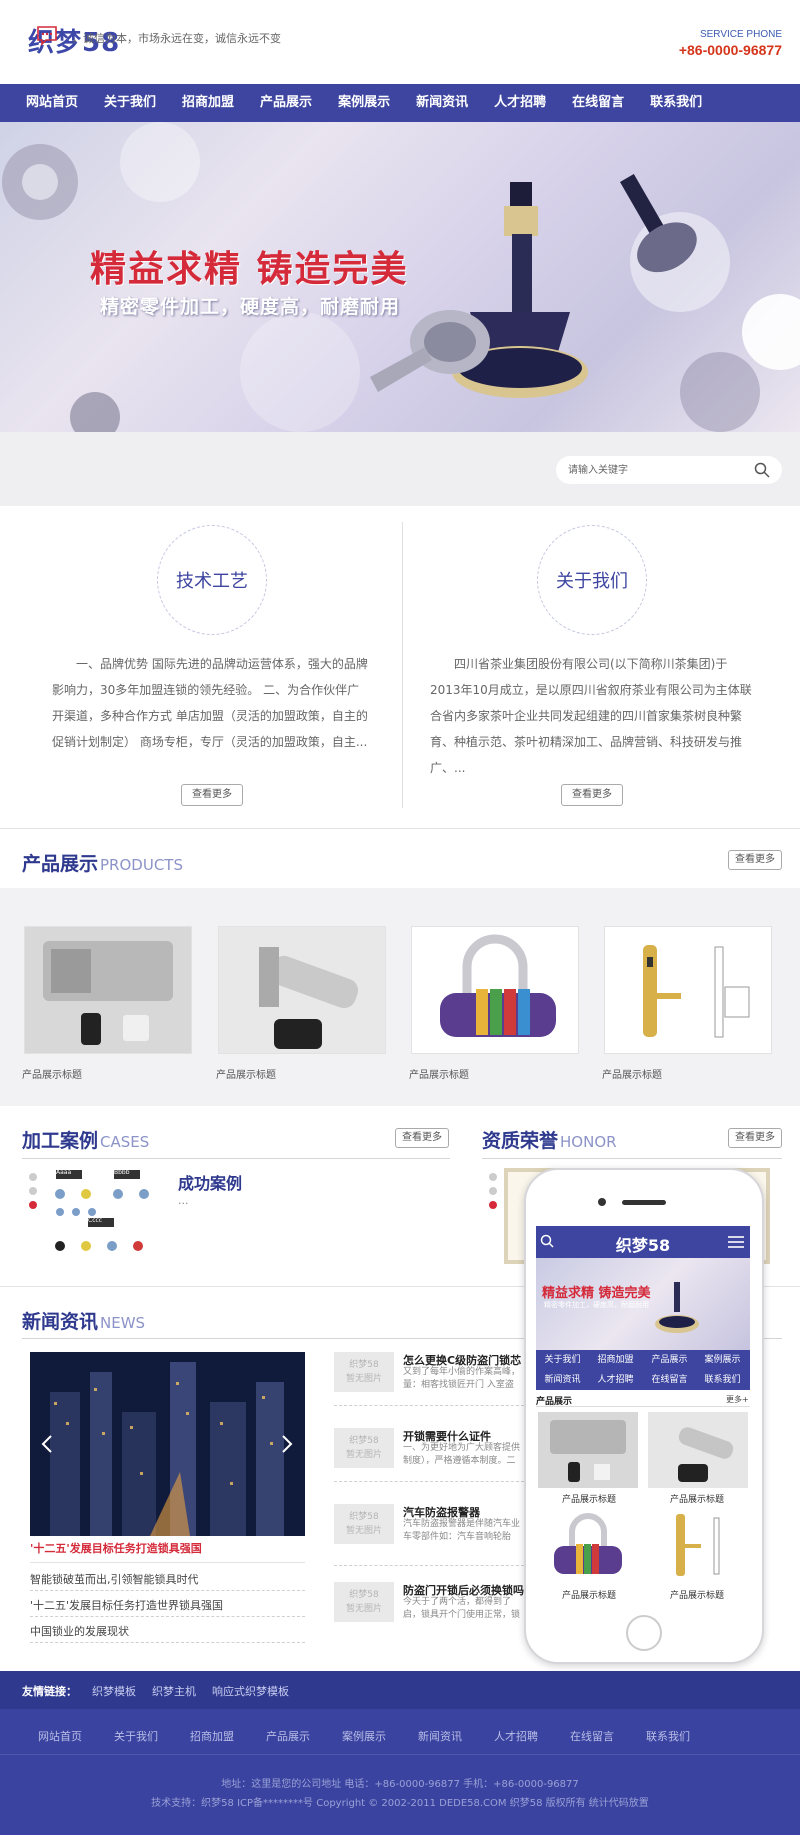  Describe the element at coordinates (755, 860) in the screenshot. I see `products-more-button: 查看更多` at that location.